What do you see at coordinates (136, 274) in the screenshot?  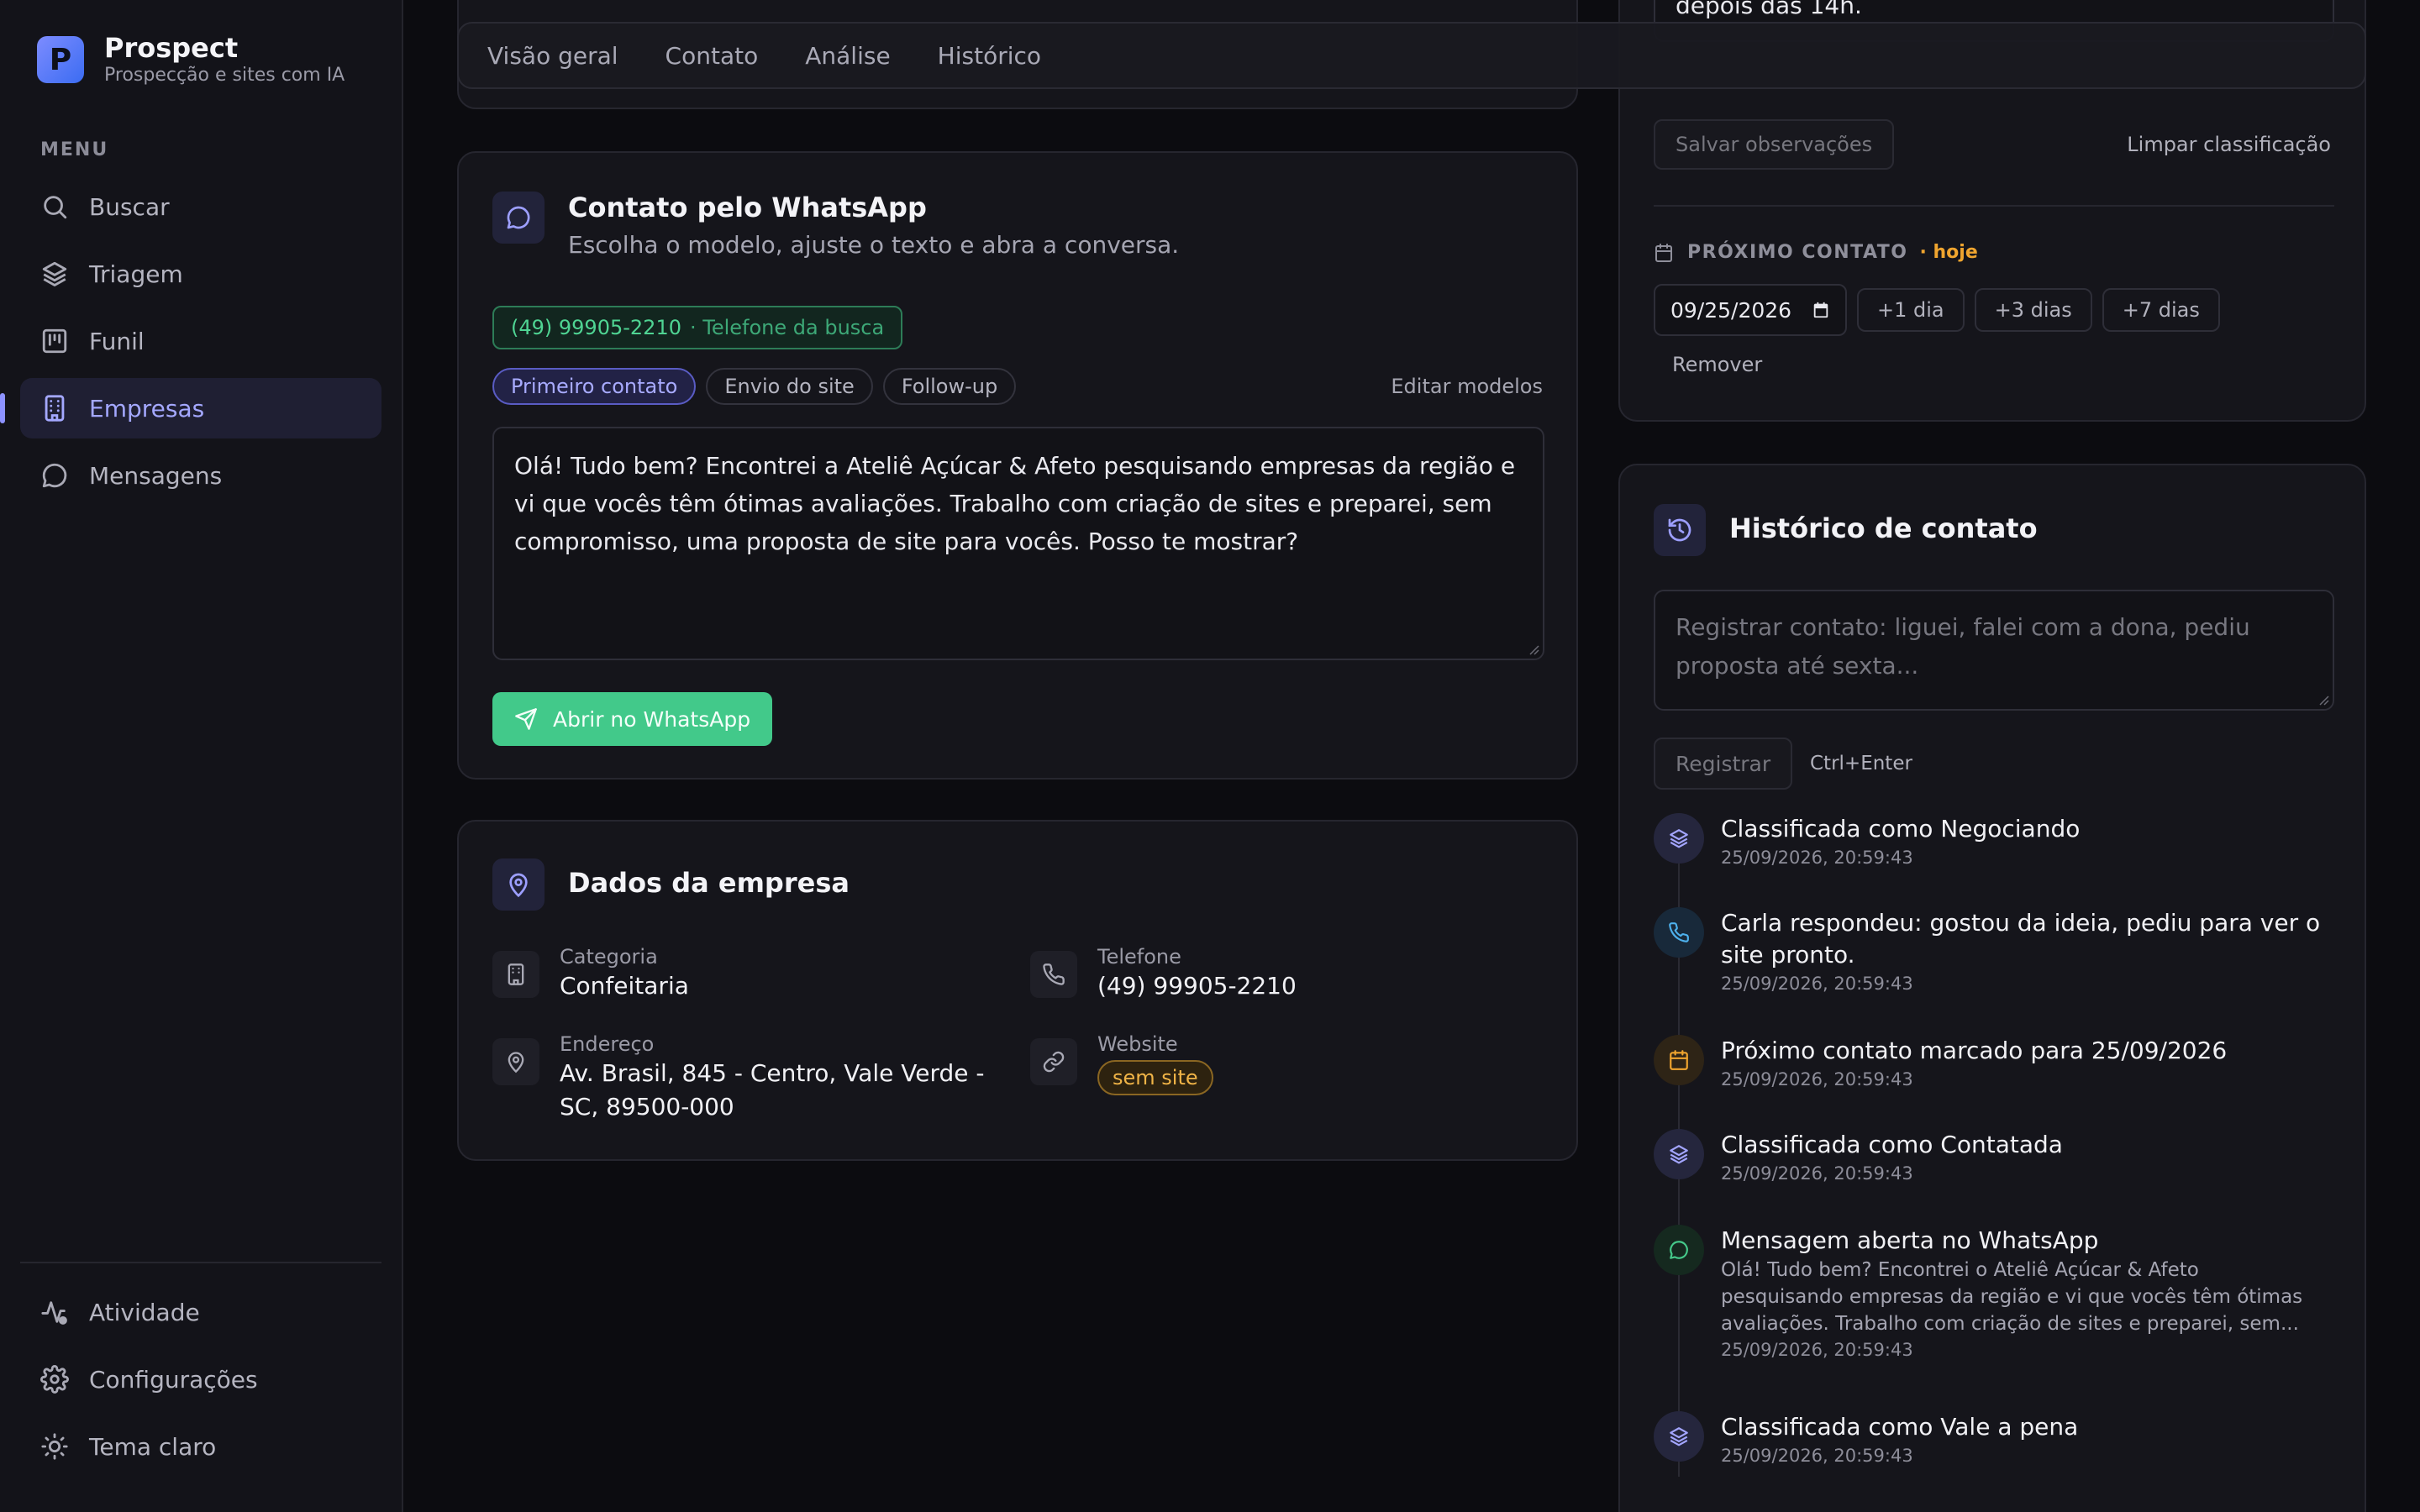 I see `sidebar-item-label: Triagem` at bounding box center [136, 274].